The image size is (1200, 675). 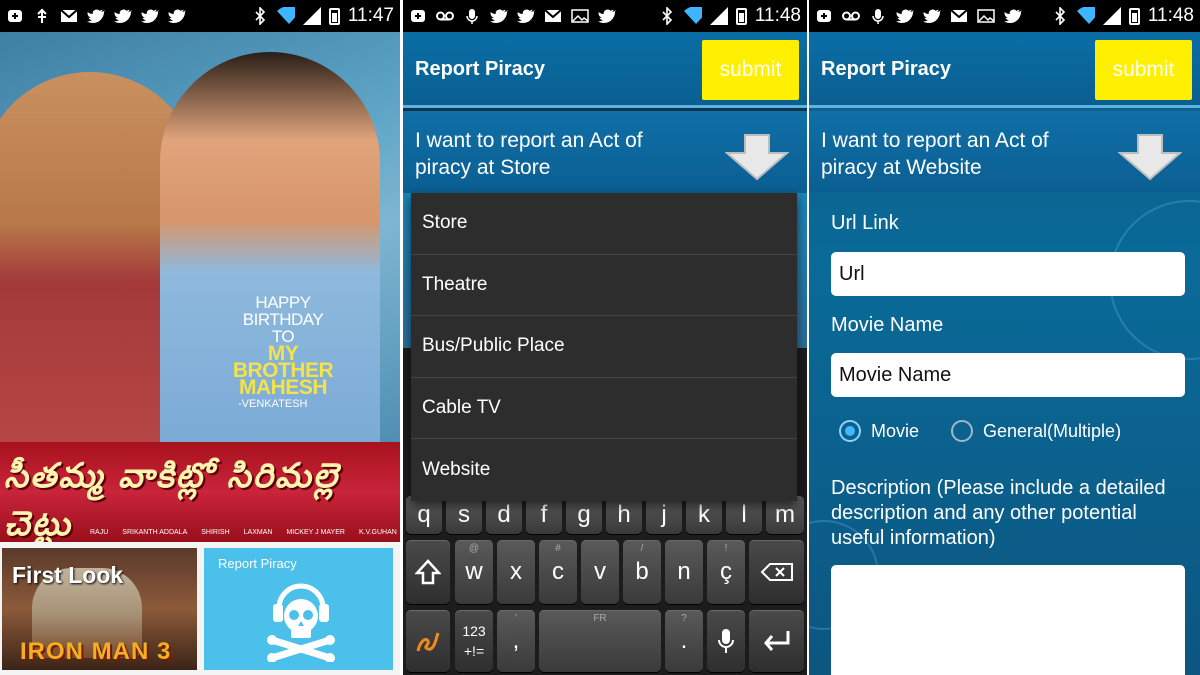 What do you see at coordinates (664, 515) in the screenshot?
I see `key-j: j` at bounding box center [664, 515].